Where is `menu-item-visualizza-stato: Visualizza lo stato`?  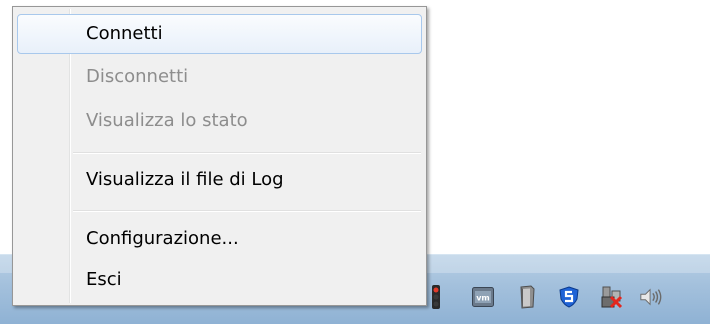
menu-item-visualizza-stato: Visualizza lo stato is located at coordinates (219, 121).